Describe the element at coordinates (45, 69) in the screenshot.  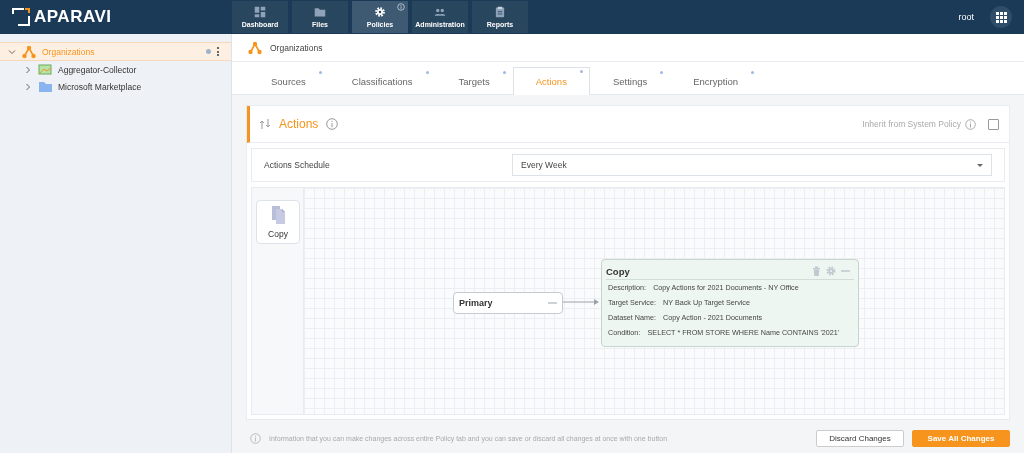
I see `chart-icon` at that location.